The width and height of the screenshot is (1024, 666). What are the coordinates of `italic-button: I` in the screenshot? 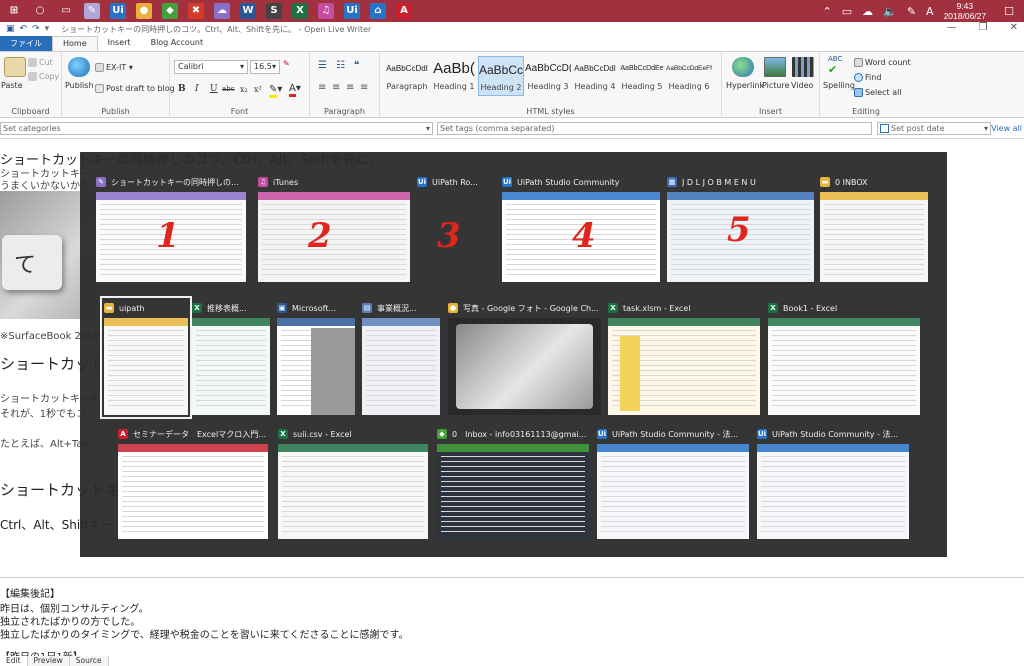 It's located at (197, 89).